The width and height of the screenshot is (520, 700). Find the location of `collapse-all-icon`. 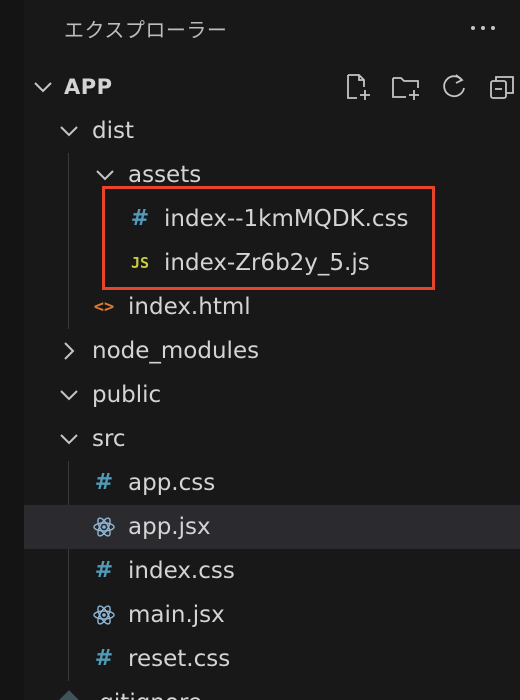

collapse-all-icon is located at coordinates (502, 87).